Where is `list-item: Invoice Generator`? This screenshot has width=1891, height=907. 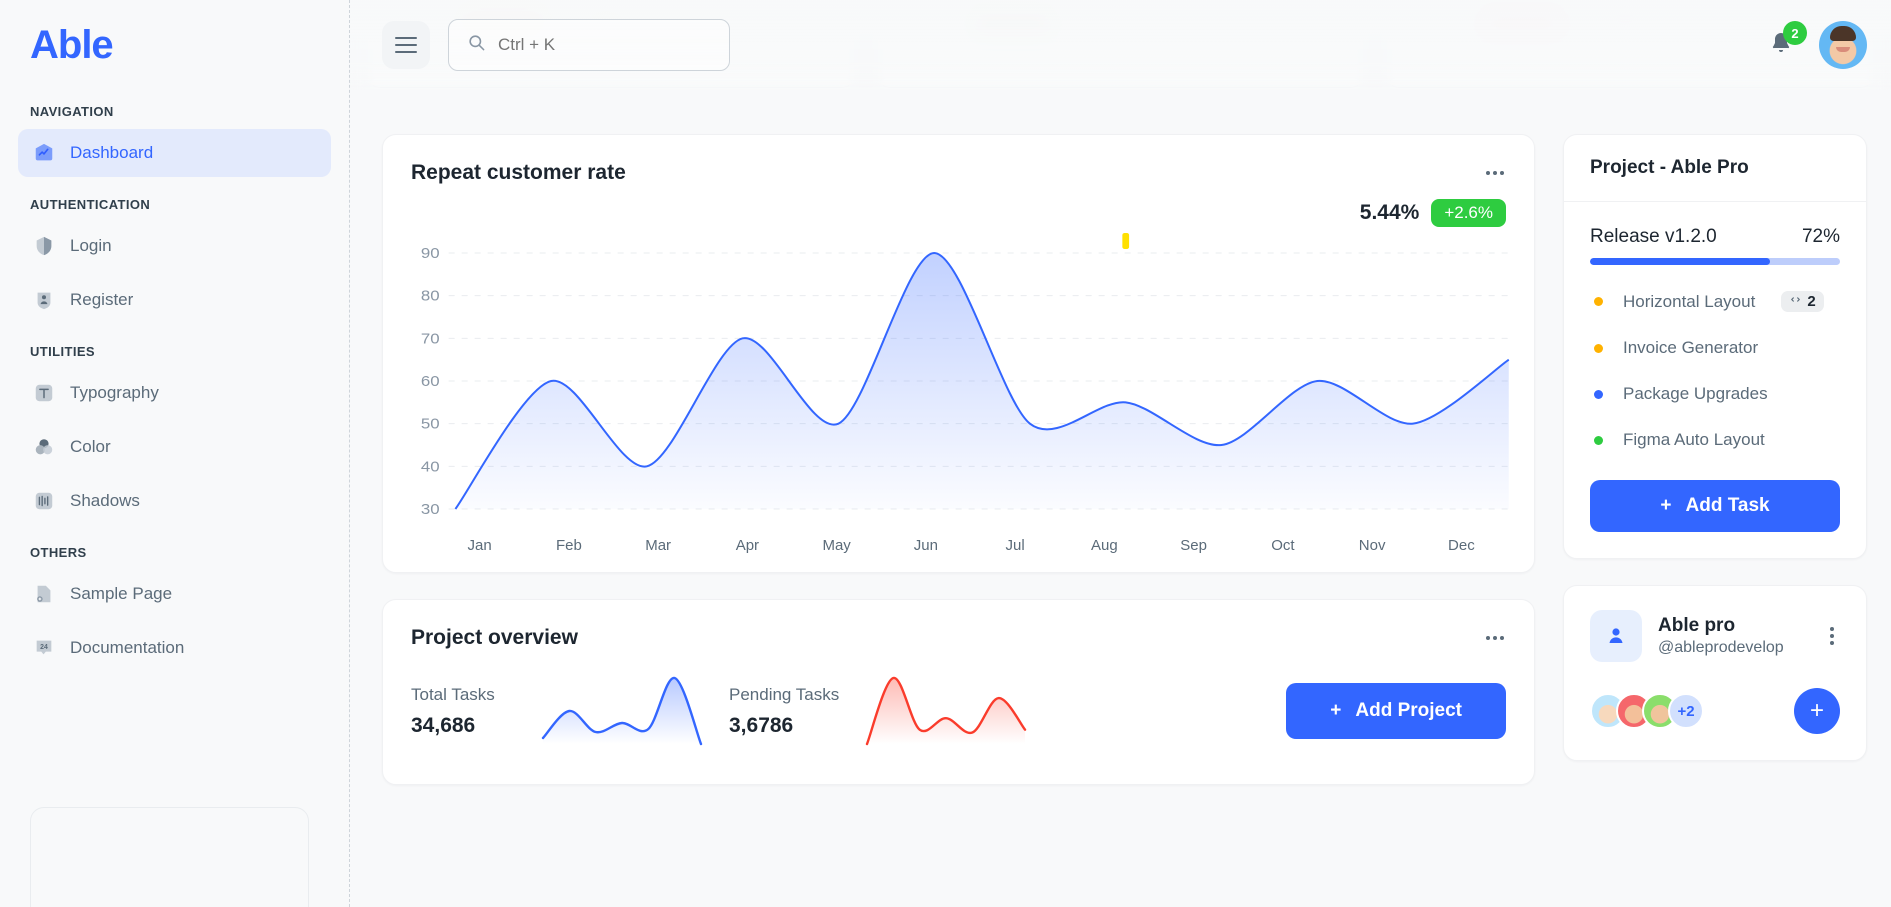
list-item: Invoice Generator is located at coordinates (1715, 348).